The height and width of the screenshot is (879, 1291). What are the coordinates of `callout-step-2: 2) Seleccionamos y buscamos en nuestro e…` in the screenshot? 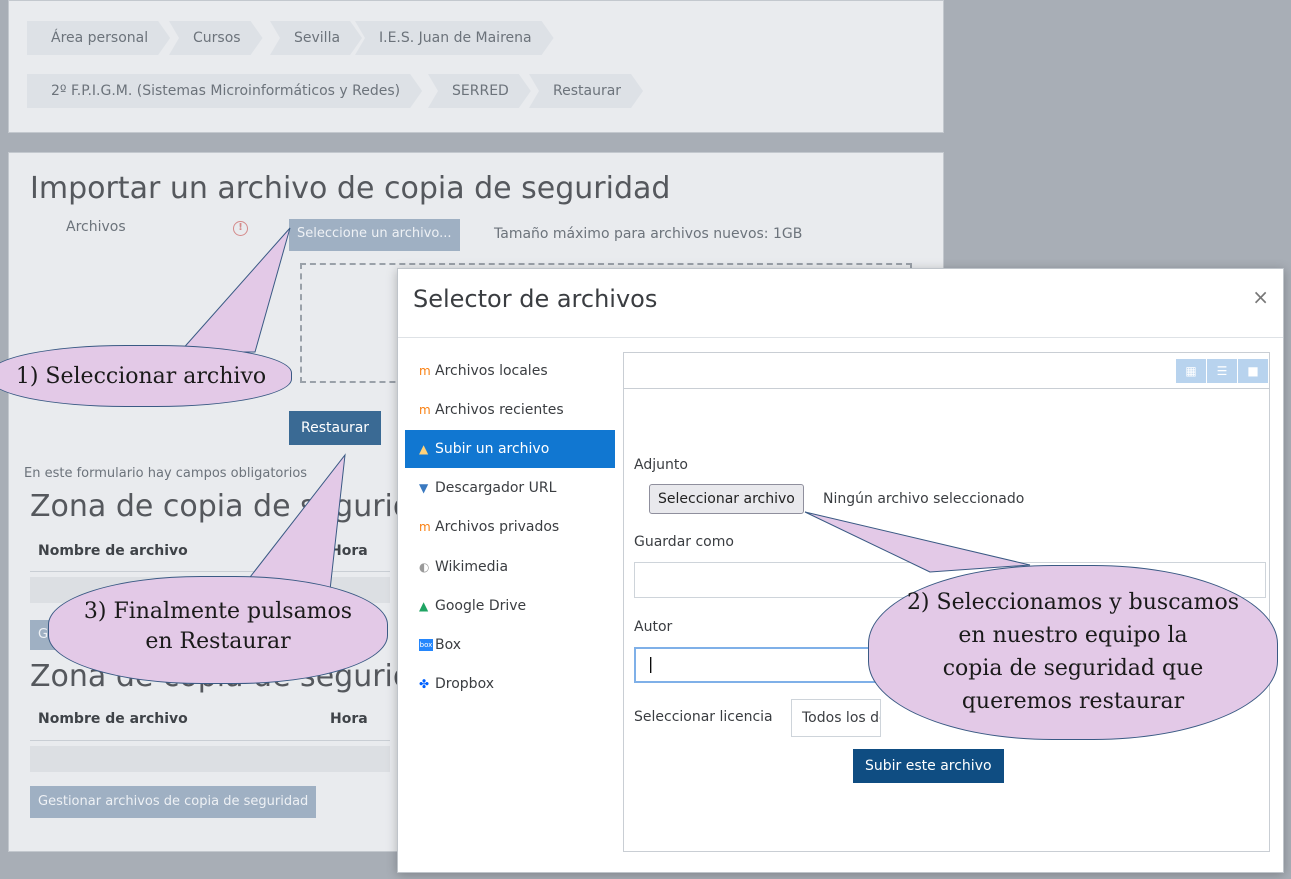 It's located at (1073, 652).